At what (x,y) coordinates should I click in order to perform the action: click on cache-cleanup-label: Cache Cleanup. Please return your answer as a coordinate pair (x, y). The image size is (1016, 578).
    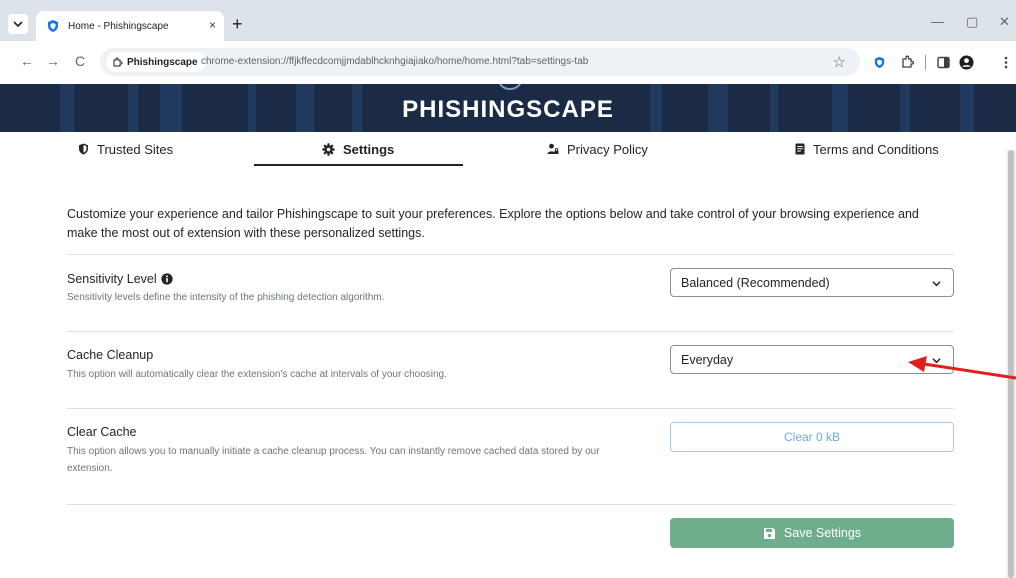
    Looking at the image, I should click on (110, 355).